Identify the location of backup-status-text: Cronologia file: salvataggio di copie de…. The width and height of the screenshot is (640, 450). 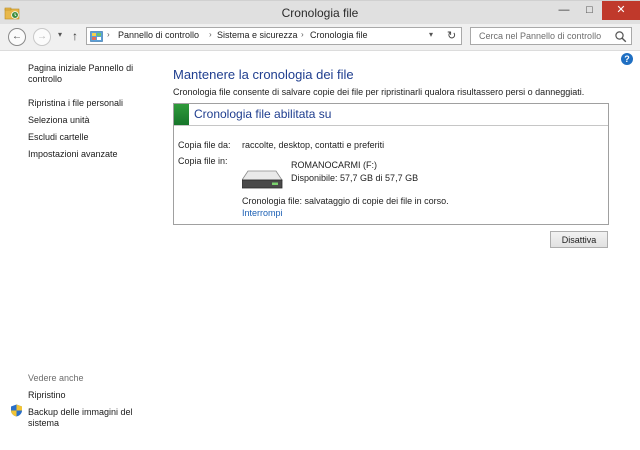
(345, 201).